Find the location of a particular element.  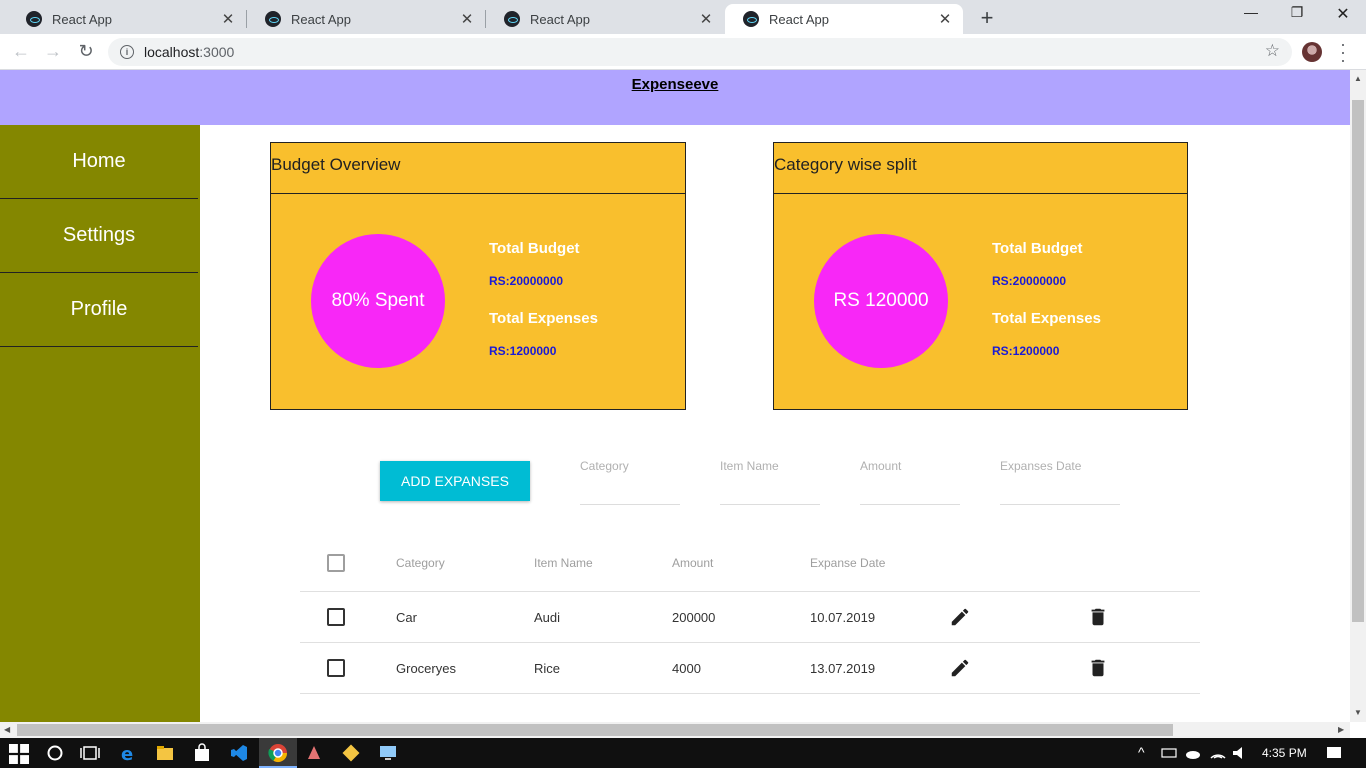

clock-time: 4:35 PM is located at coordinates (1284, 753).